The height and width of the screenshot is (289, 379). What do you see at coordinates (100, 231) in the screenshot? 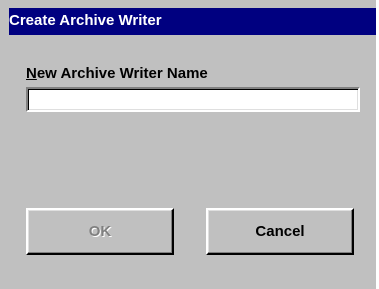
I see `ok-button: OK` at bounding box center [100, 231].